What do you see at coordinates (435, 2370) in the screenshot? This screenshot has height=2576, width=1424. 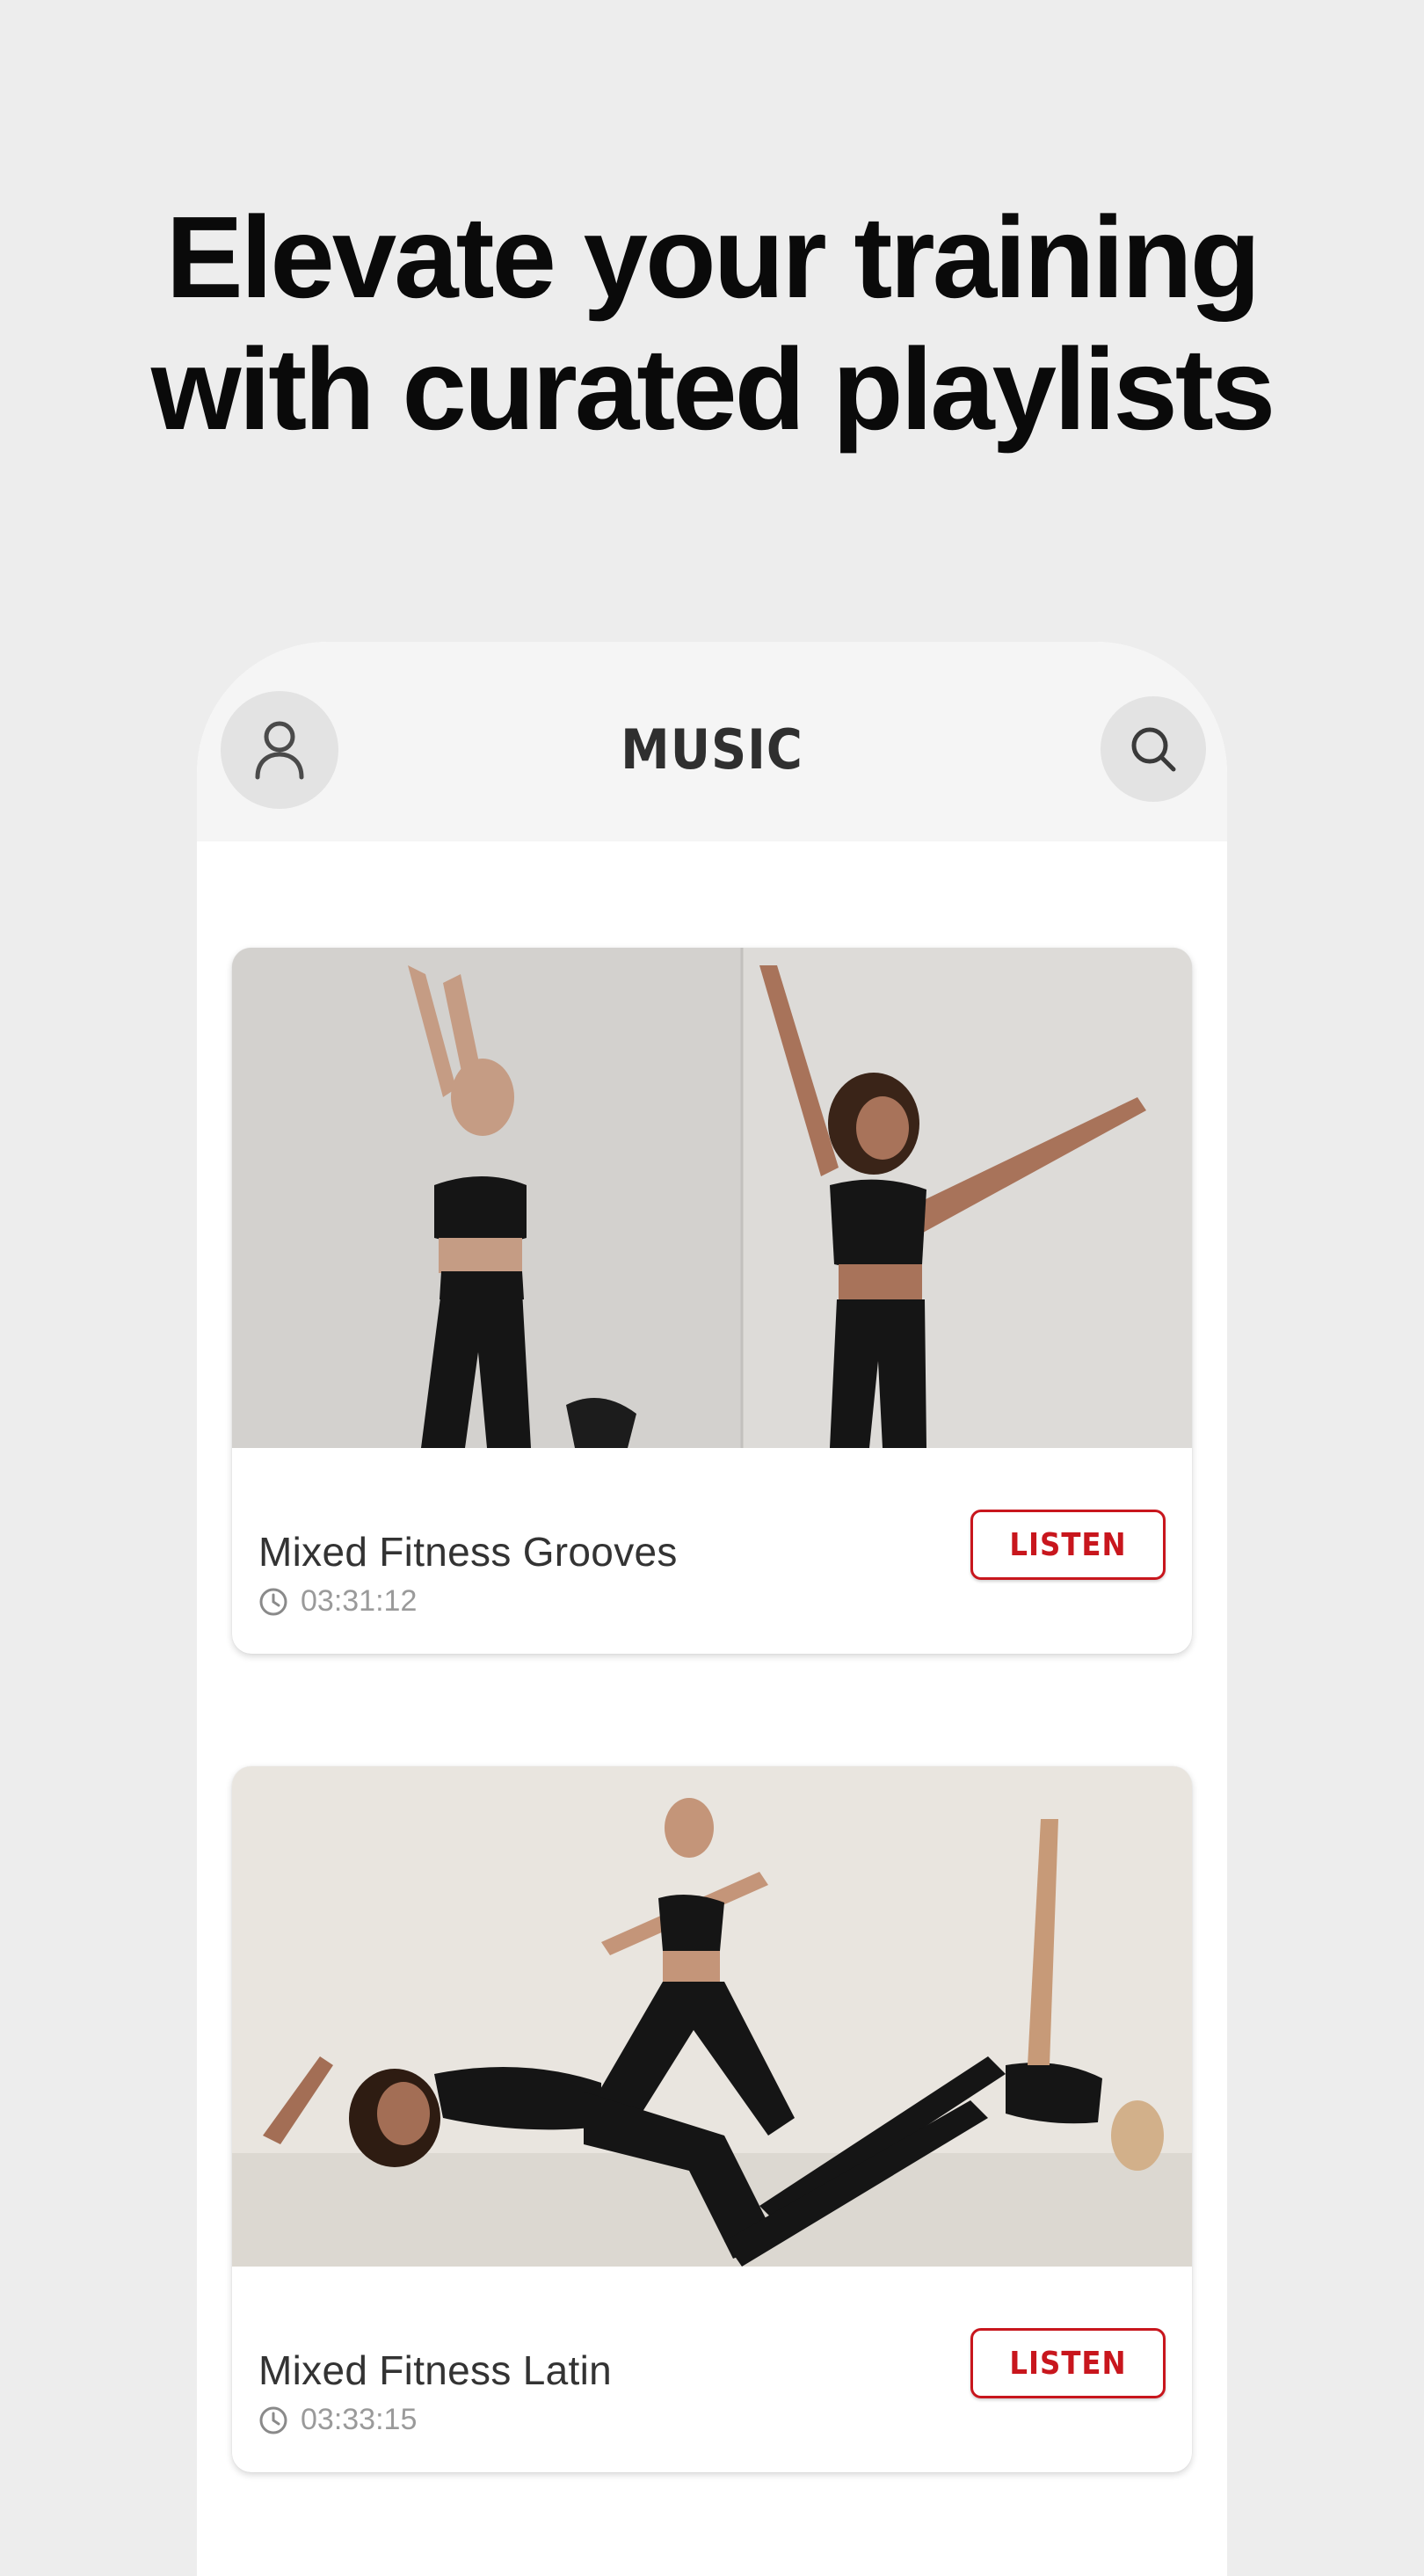 I see `playlist-title: Mixed Fitness Latin` at bounding box center [435, 2370].